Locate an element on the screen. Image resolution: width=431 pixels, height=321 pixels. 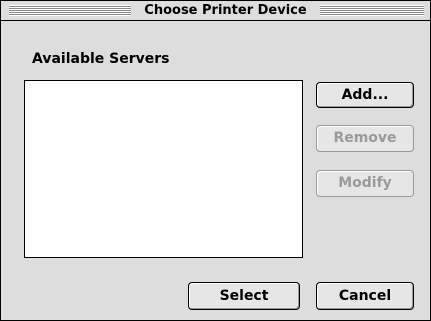
window-title: Choose Printer Device is located at coordinates (225, 10).